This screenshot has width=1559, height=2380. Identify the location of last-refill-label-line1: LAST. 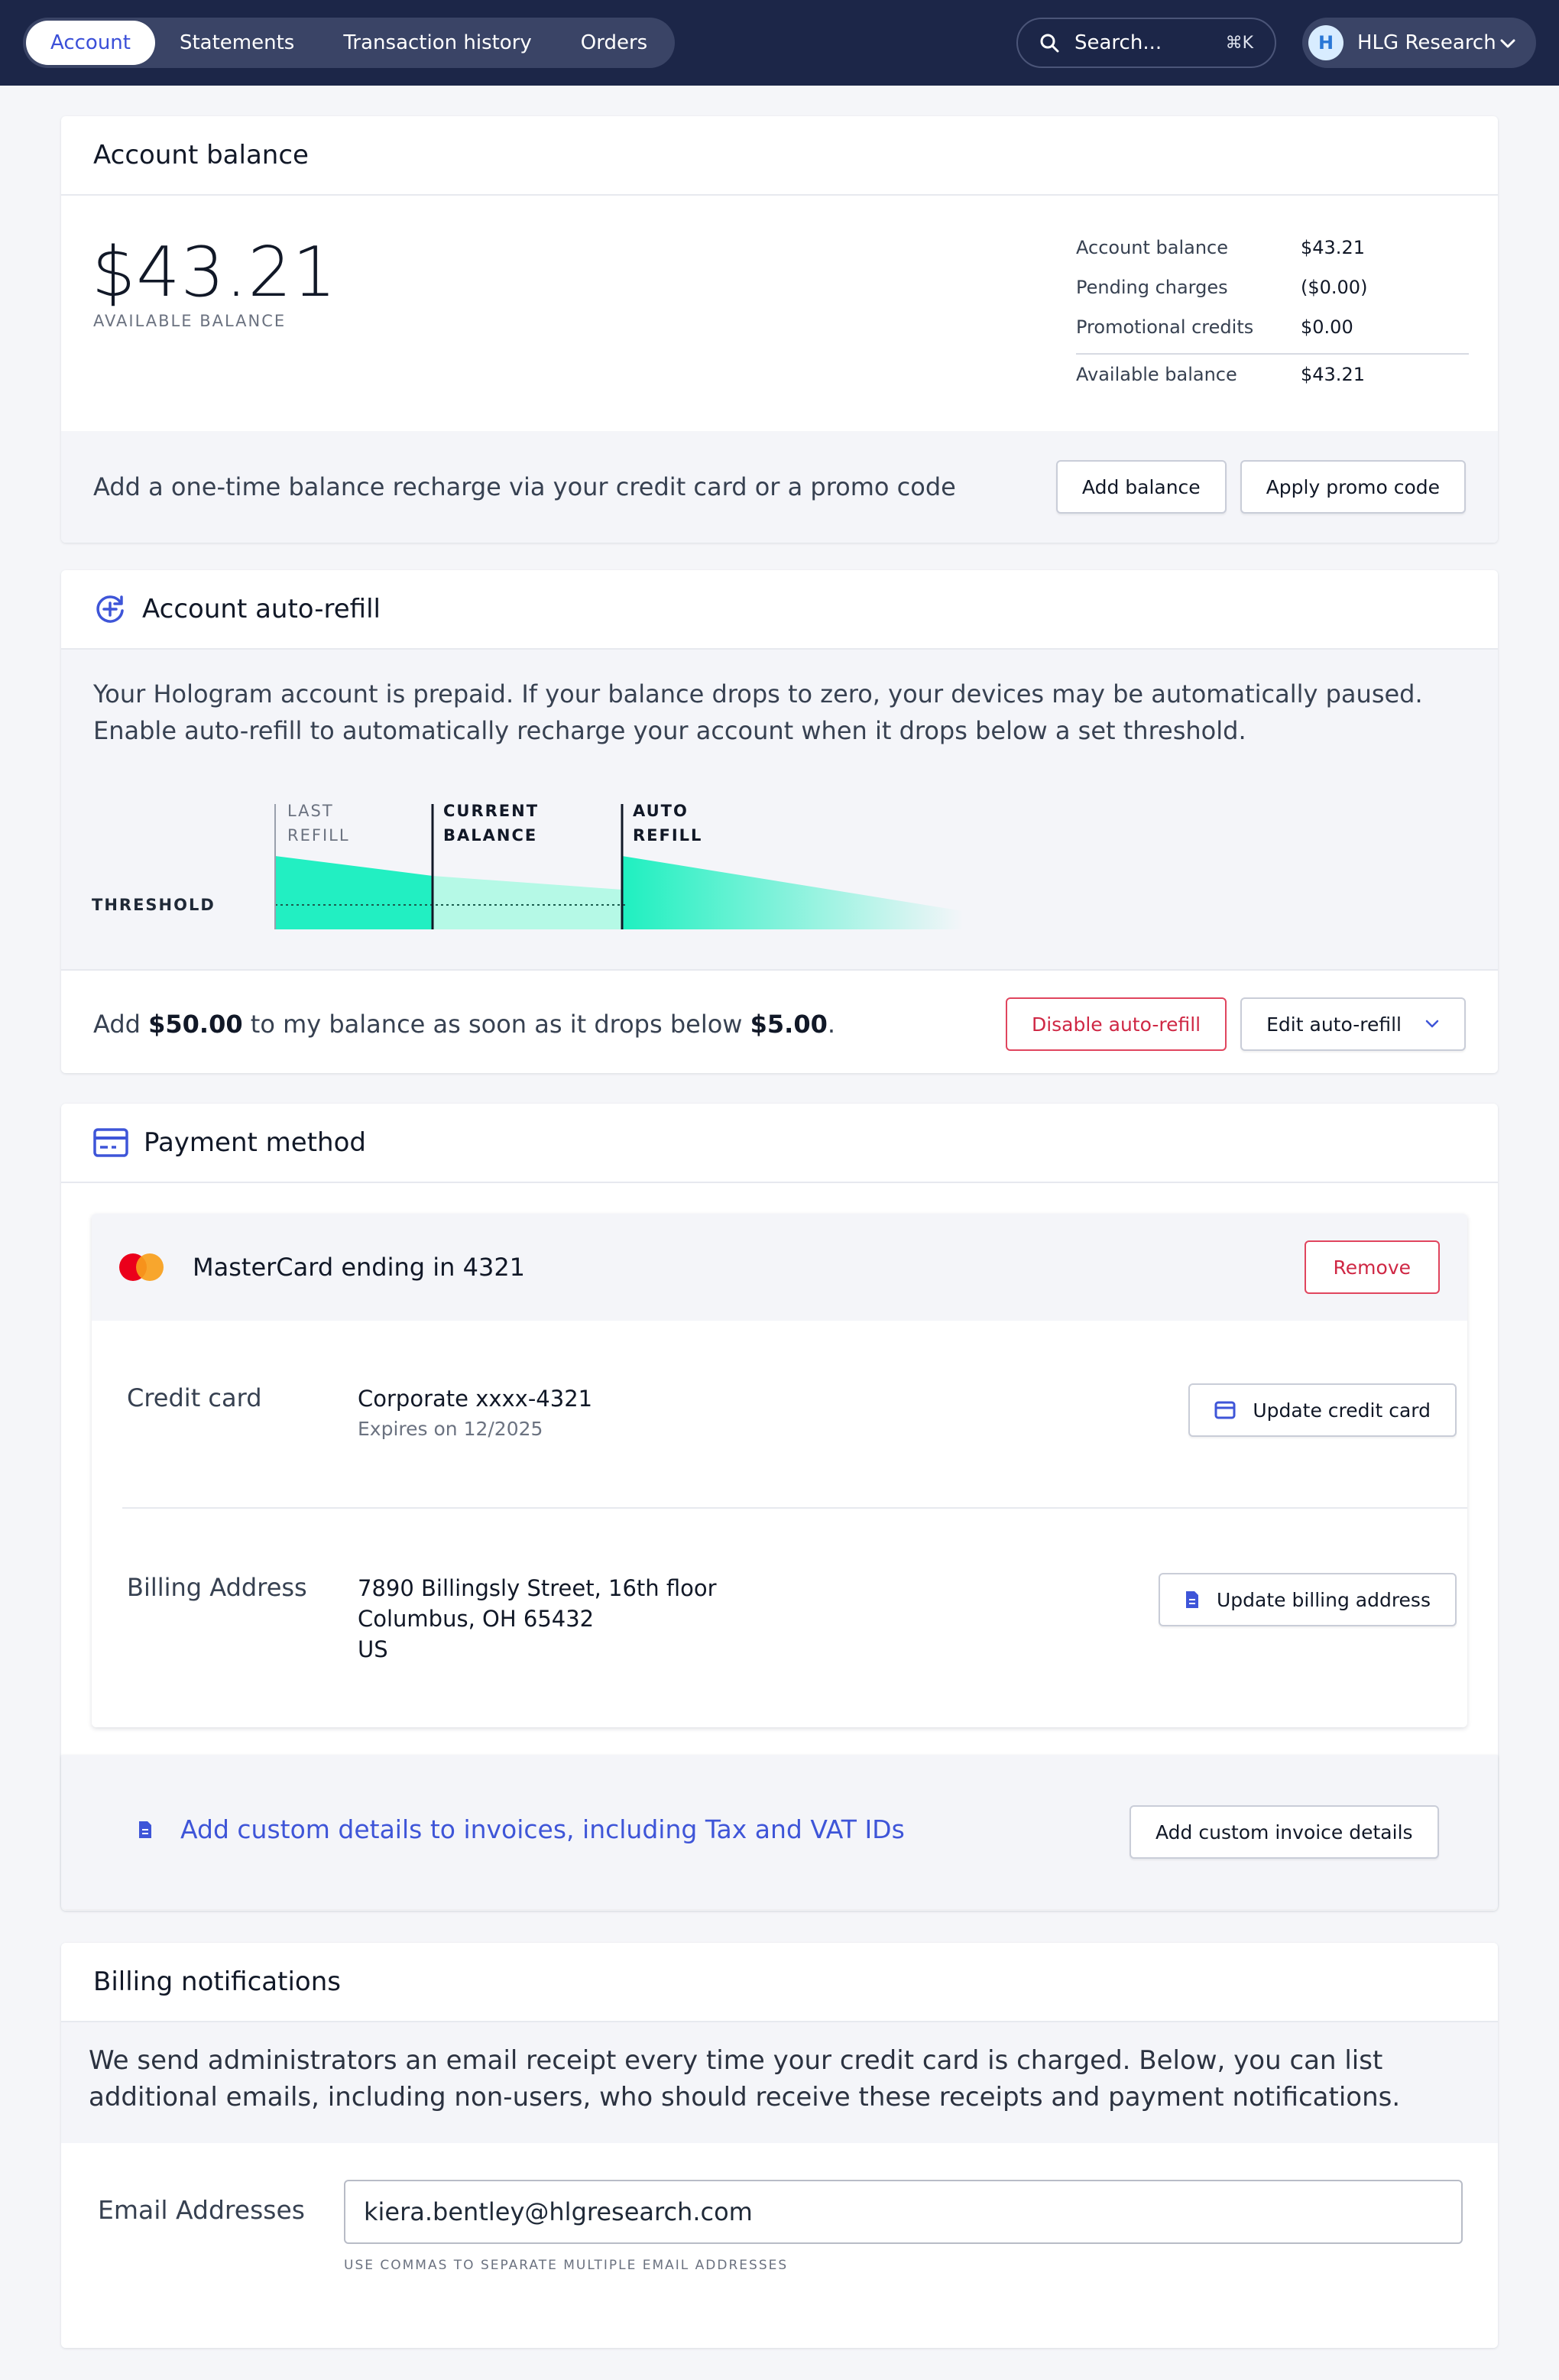
(310, 811).